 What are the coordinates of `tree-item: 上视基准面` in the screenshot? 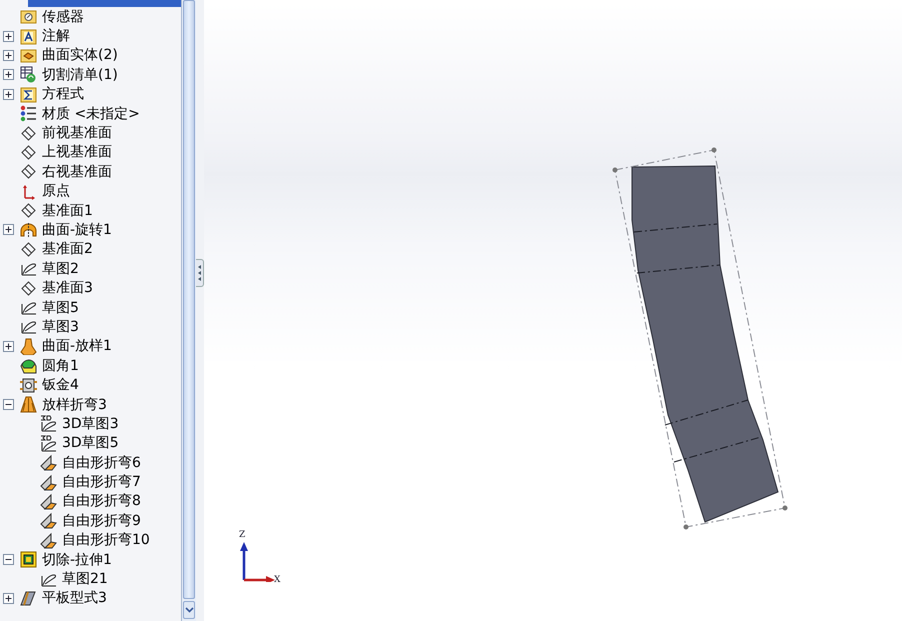 It's located at (77, 152).